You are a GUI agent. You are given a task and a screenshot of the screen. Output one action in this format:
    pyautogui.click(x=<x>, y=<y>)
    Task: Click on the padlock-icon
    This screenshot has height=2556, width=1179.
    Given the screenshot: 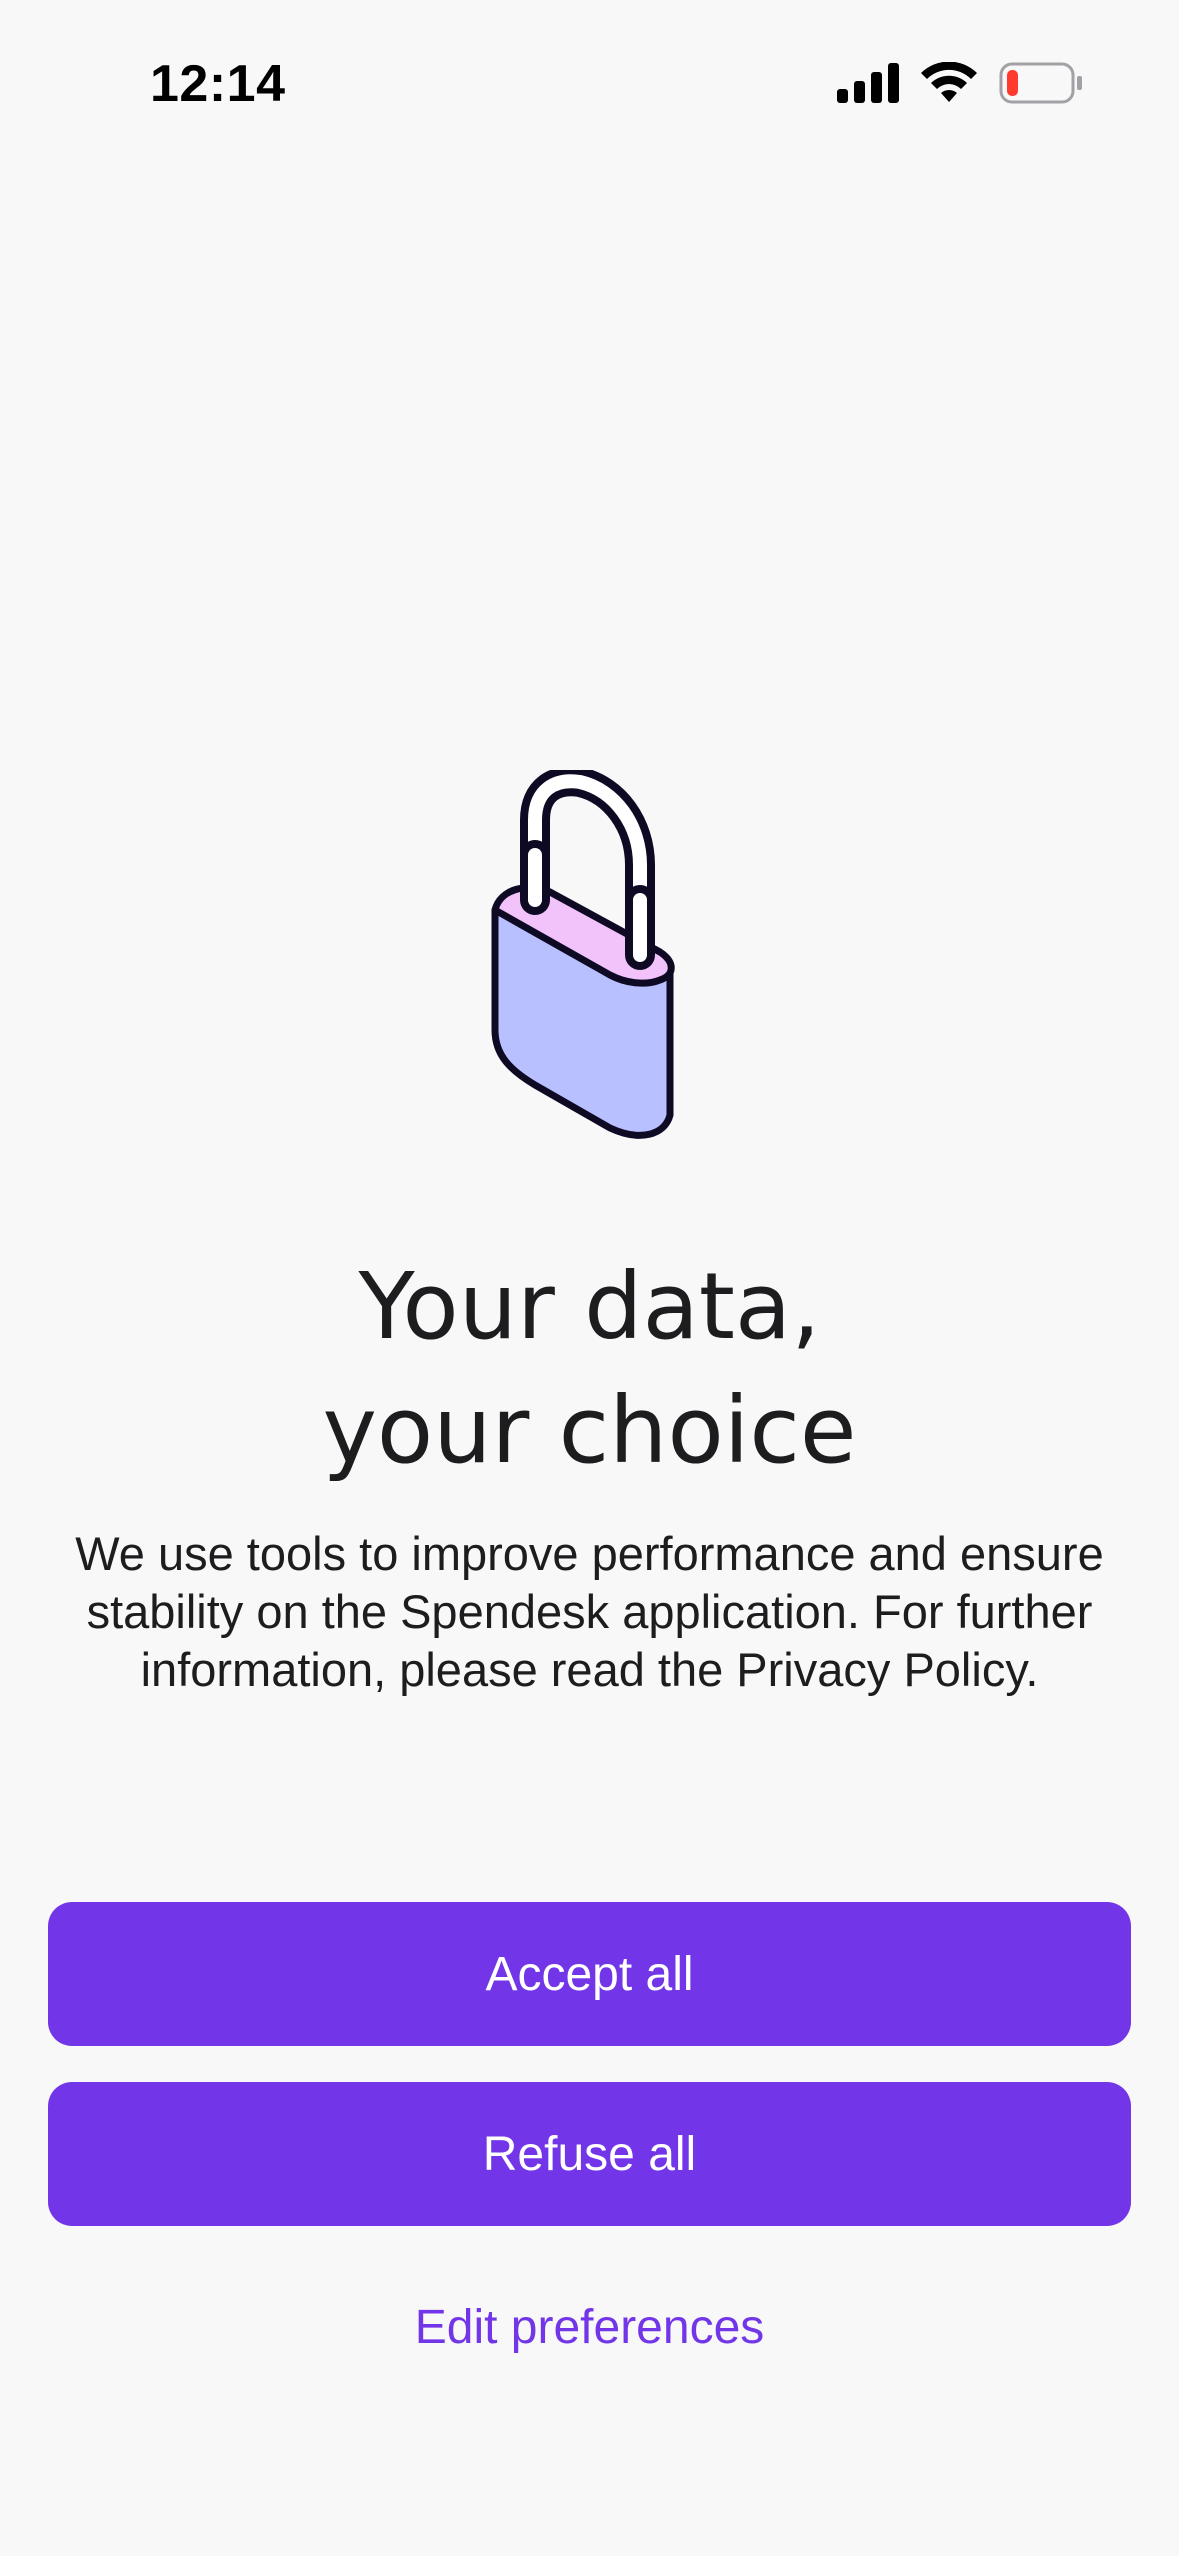 What is the action you would take?
    pyautogui.click(x=590, y=958)
    